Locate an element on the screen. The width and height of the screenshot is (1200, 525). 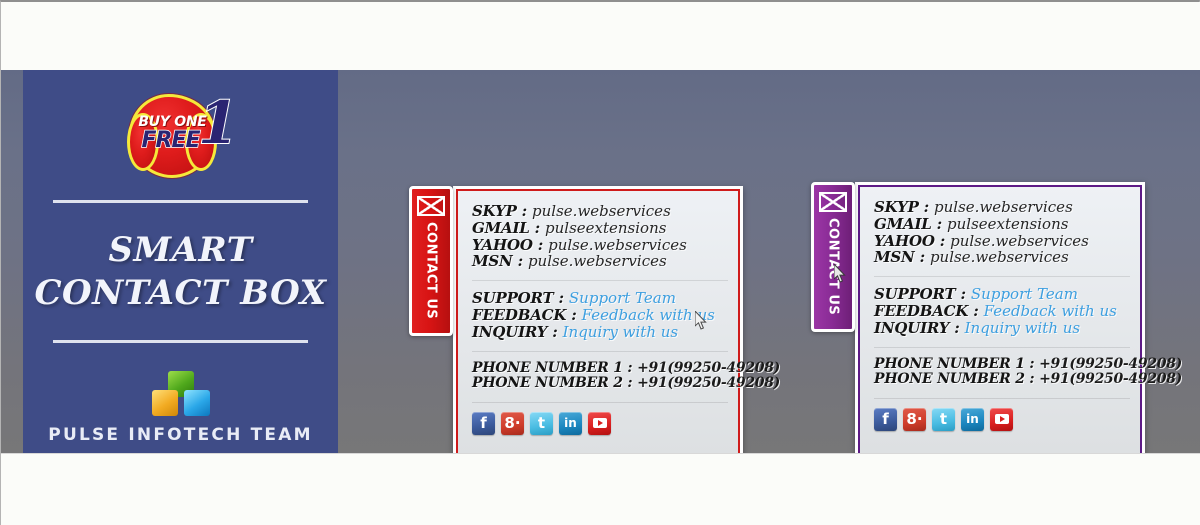
contact-us-tab-label: CONTACT US is located at coordinates (833, 267).